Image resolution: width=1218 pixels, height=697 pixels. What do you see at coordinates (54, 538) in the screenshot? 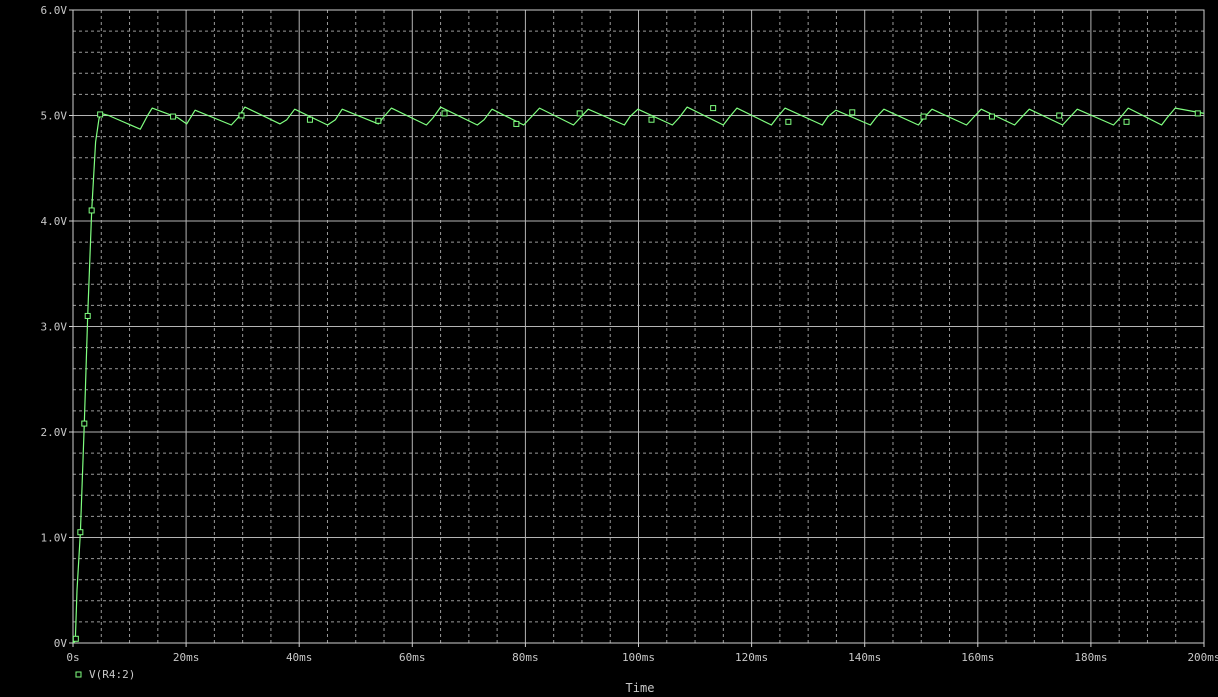
I see `y-tick-label: 1.0V` at bounding box center [54, 538].